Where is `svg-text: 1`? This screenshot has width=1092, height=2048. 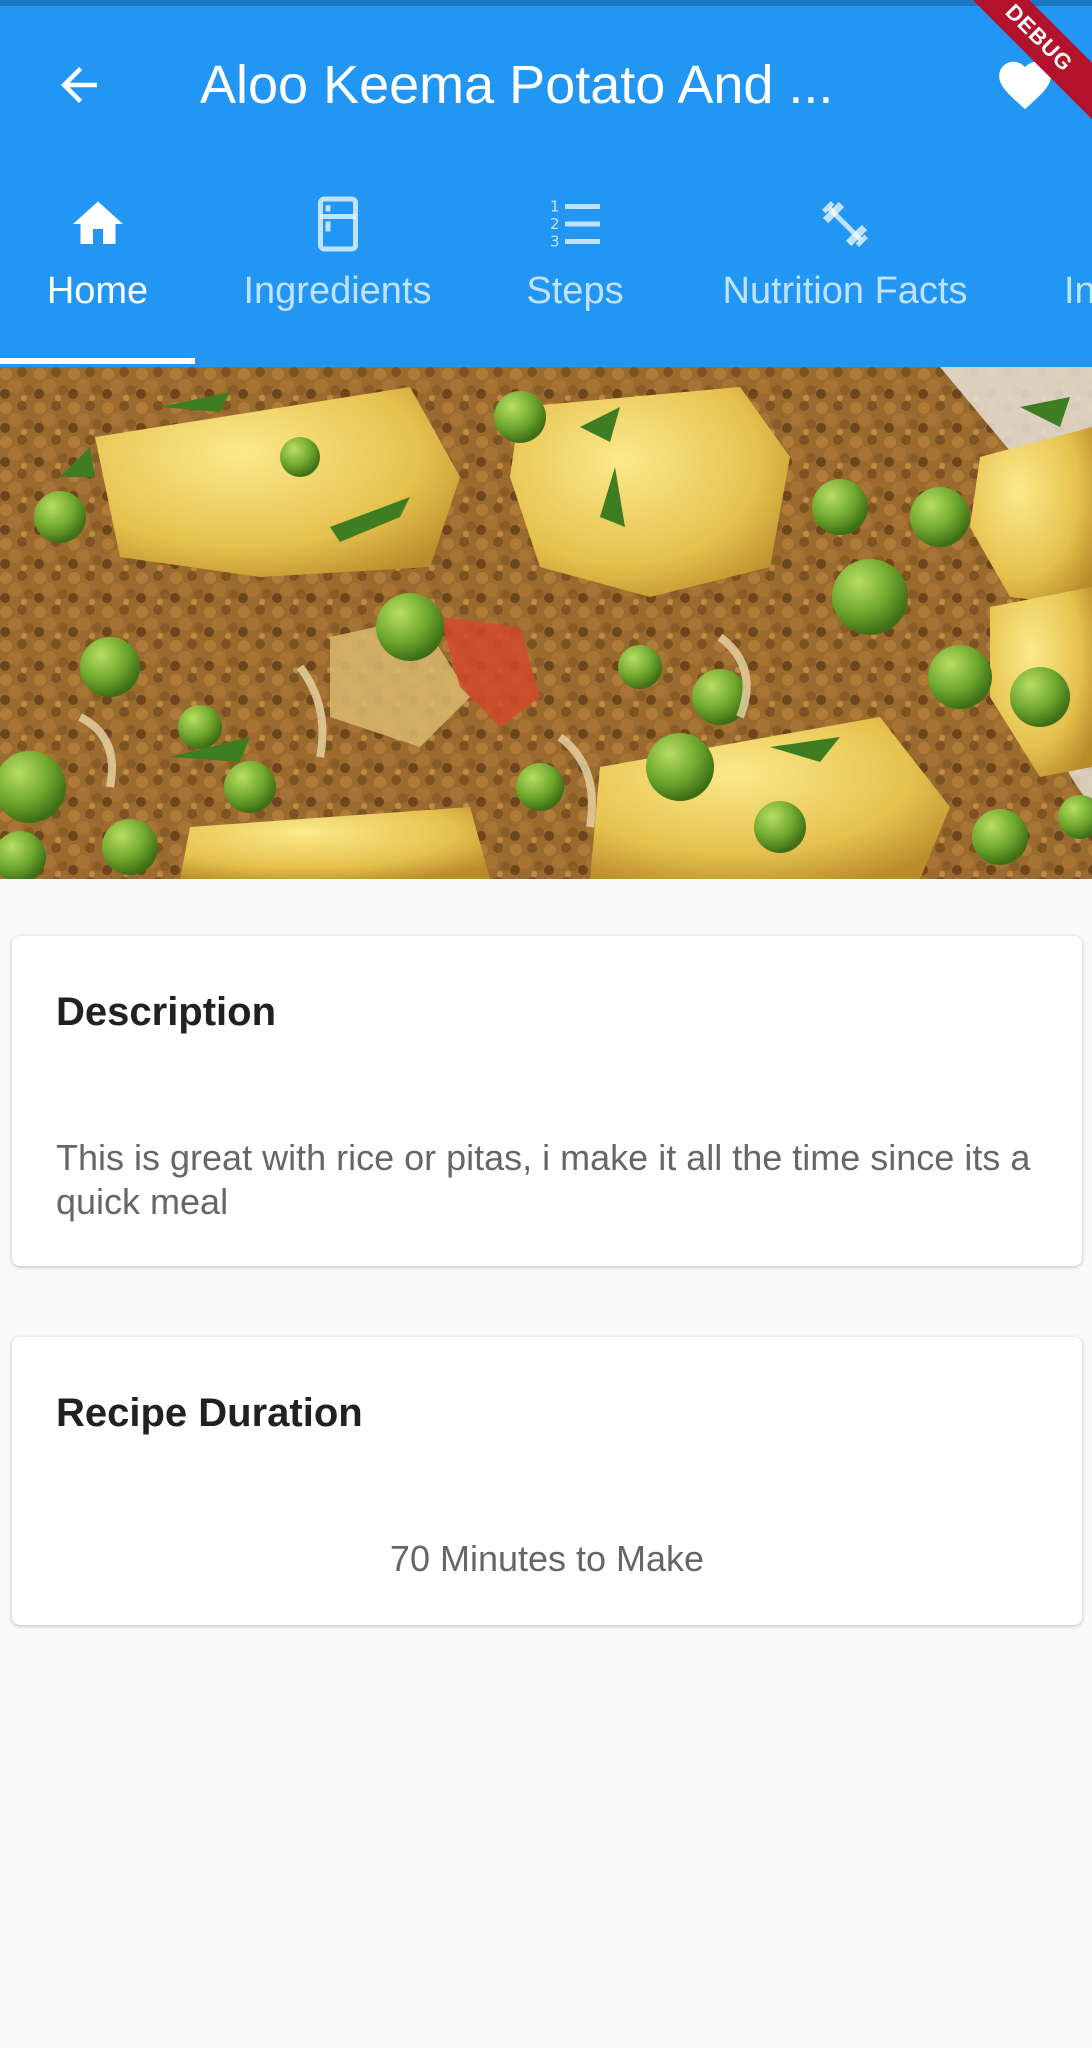 svg-text: 1 is located at coordinates (555, 207).